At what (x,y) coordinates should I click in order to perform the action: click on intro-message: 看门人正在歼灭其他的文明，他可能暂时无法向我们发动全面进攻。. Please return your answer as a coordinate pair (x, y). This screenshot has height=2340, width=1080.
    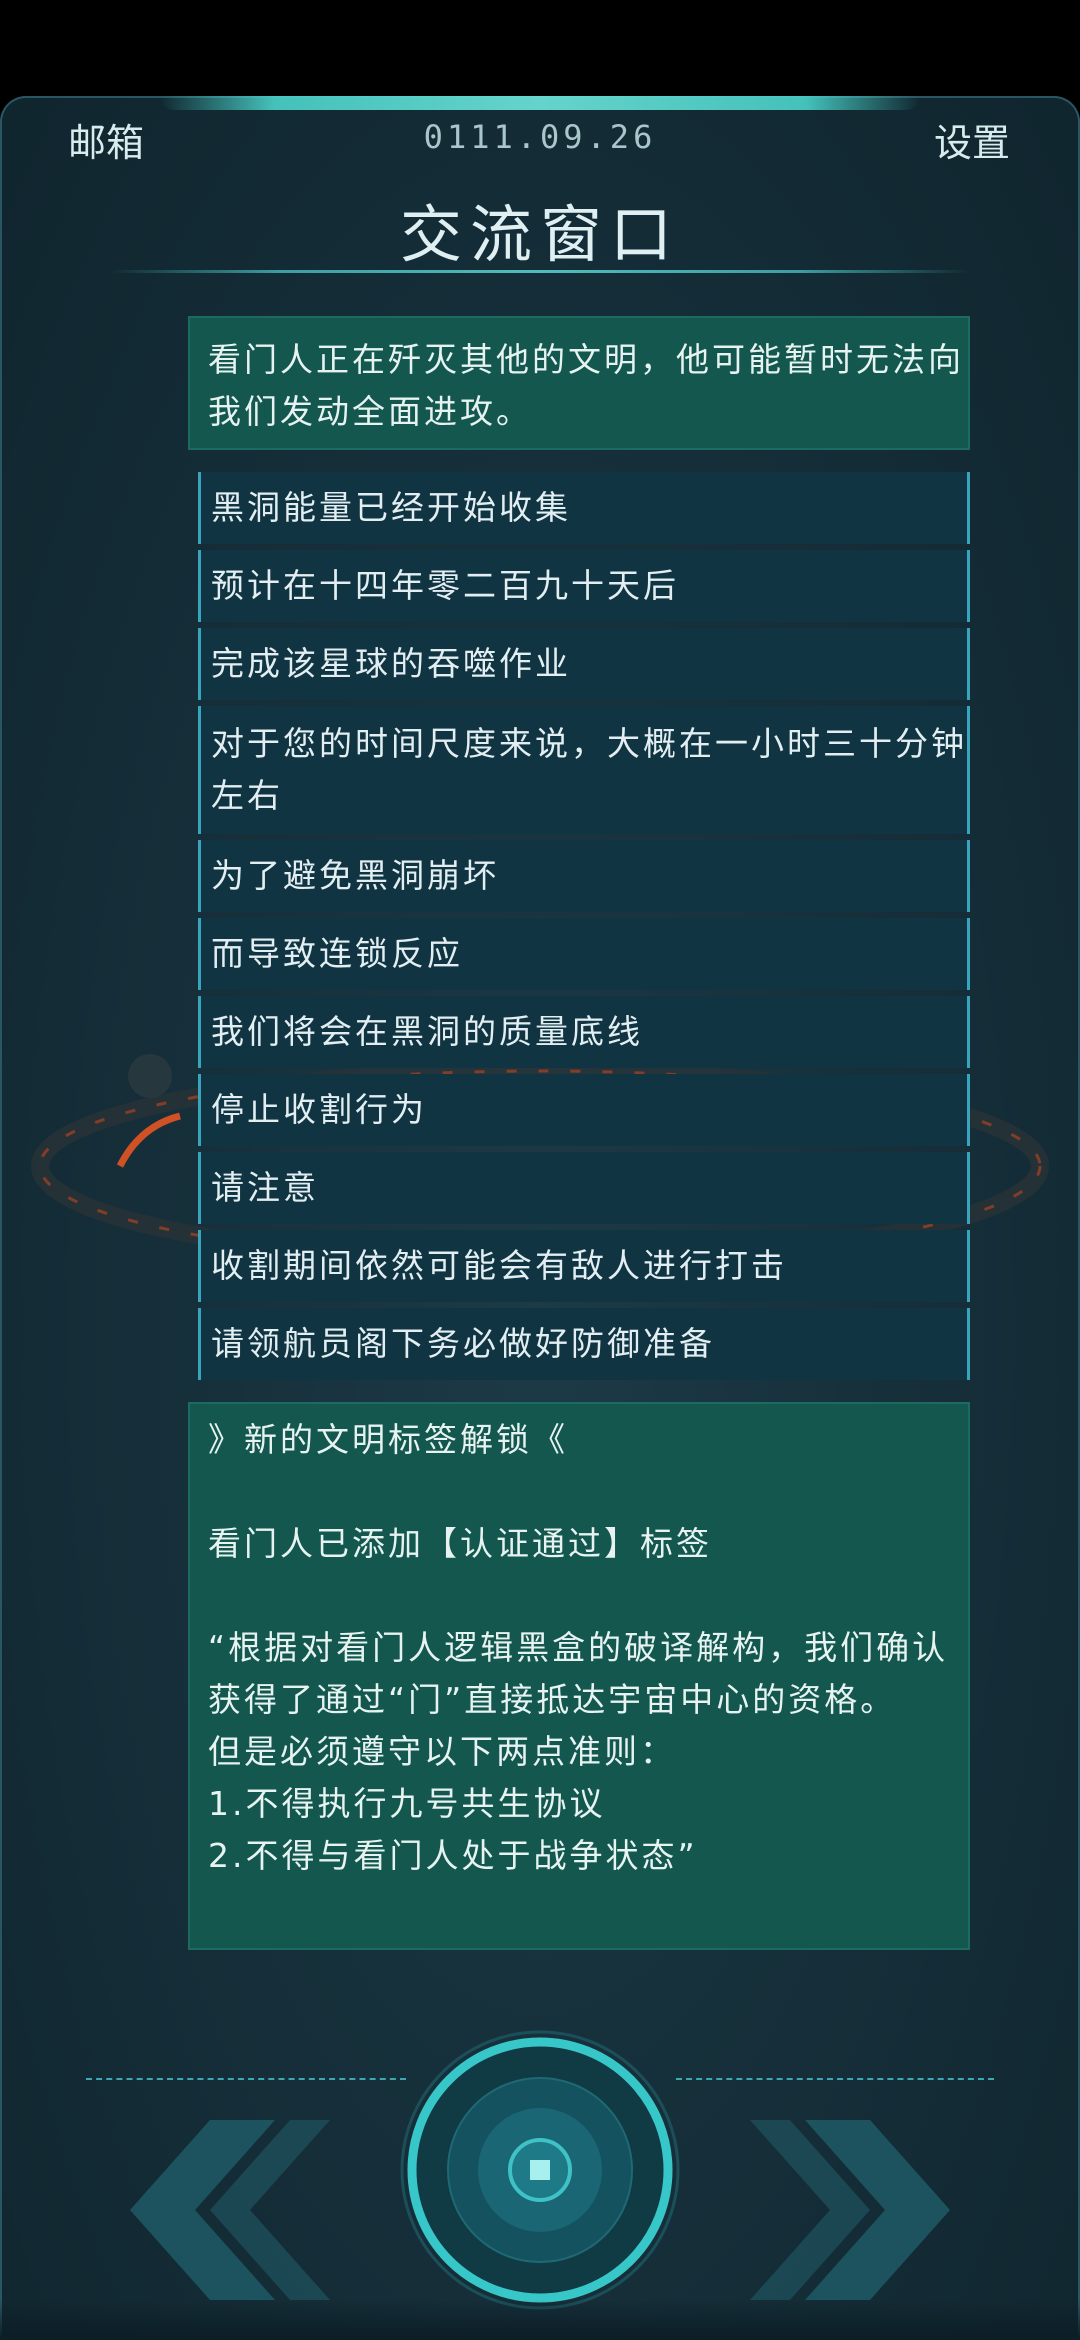
    Looking at the image, I should click on (579, 383).